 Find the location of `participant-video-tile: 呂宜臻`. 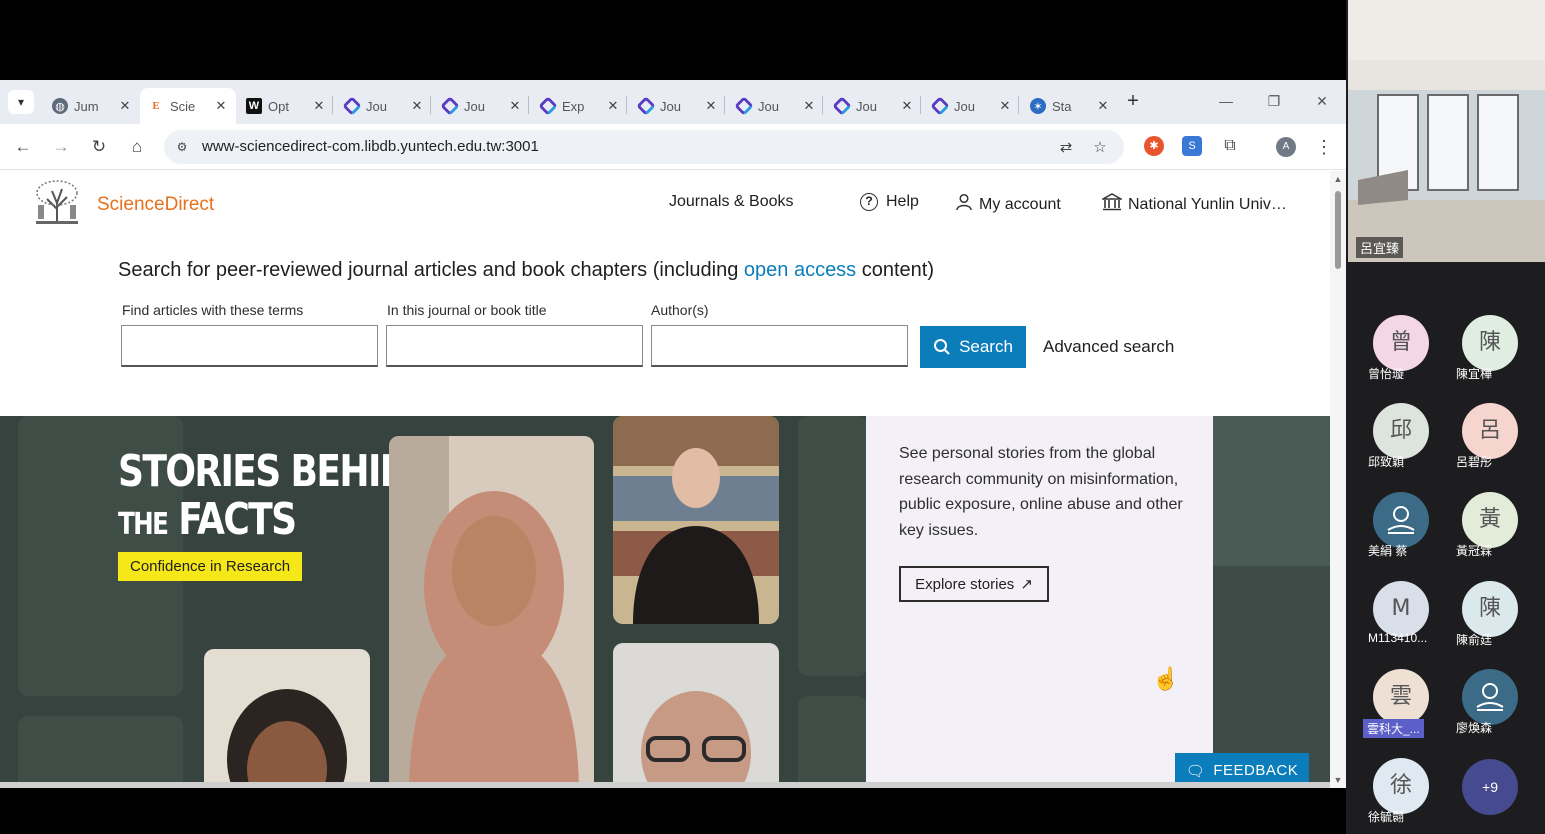

participant-video-tile: 呂宜臻 is located at coordinates (1446, 131).